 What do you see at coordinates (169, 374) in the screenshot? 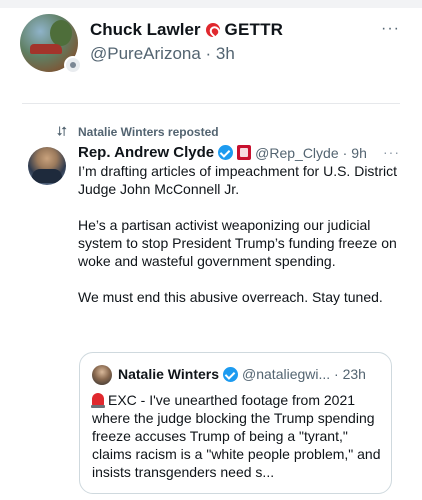
I see `quoted-author-name: Natalie Winters` at bounding box center [169, 374].